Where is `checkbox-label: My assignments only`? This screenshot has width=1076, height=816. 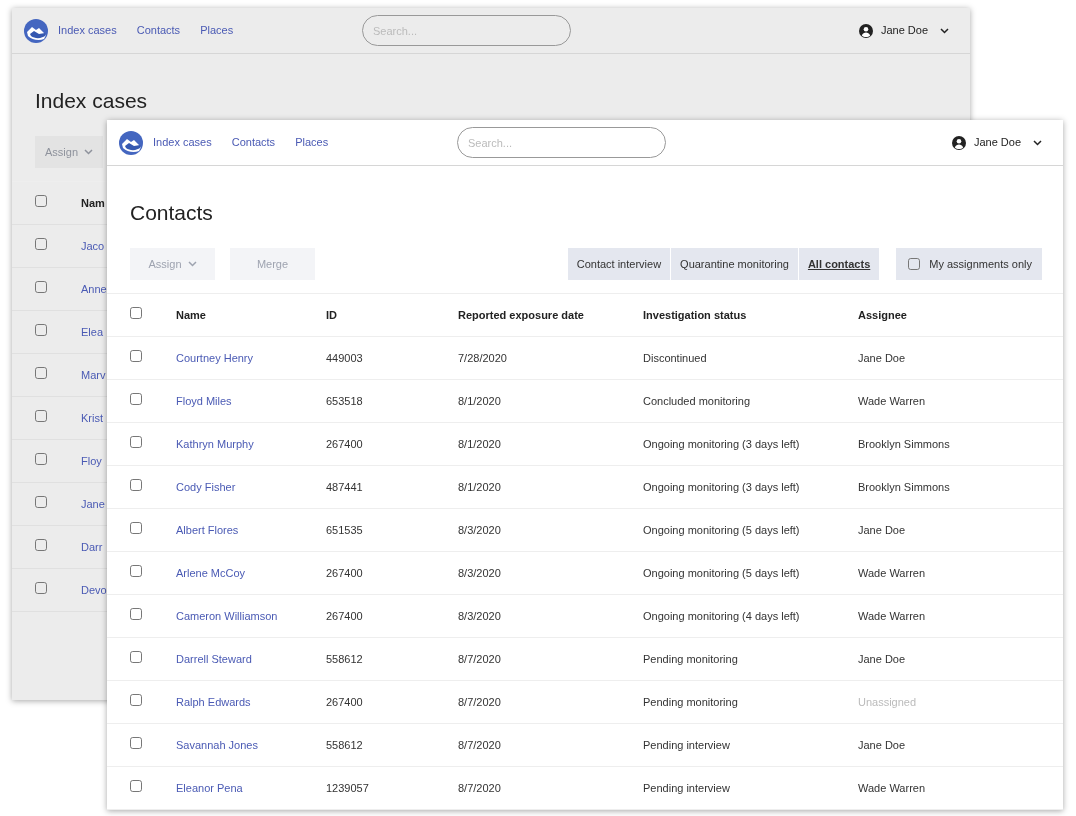
checkbox-label: My assignments only is located at coordinates (980, 264).